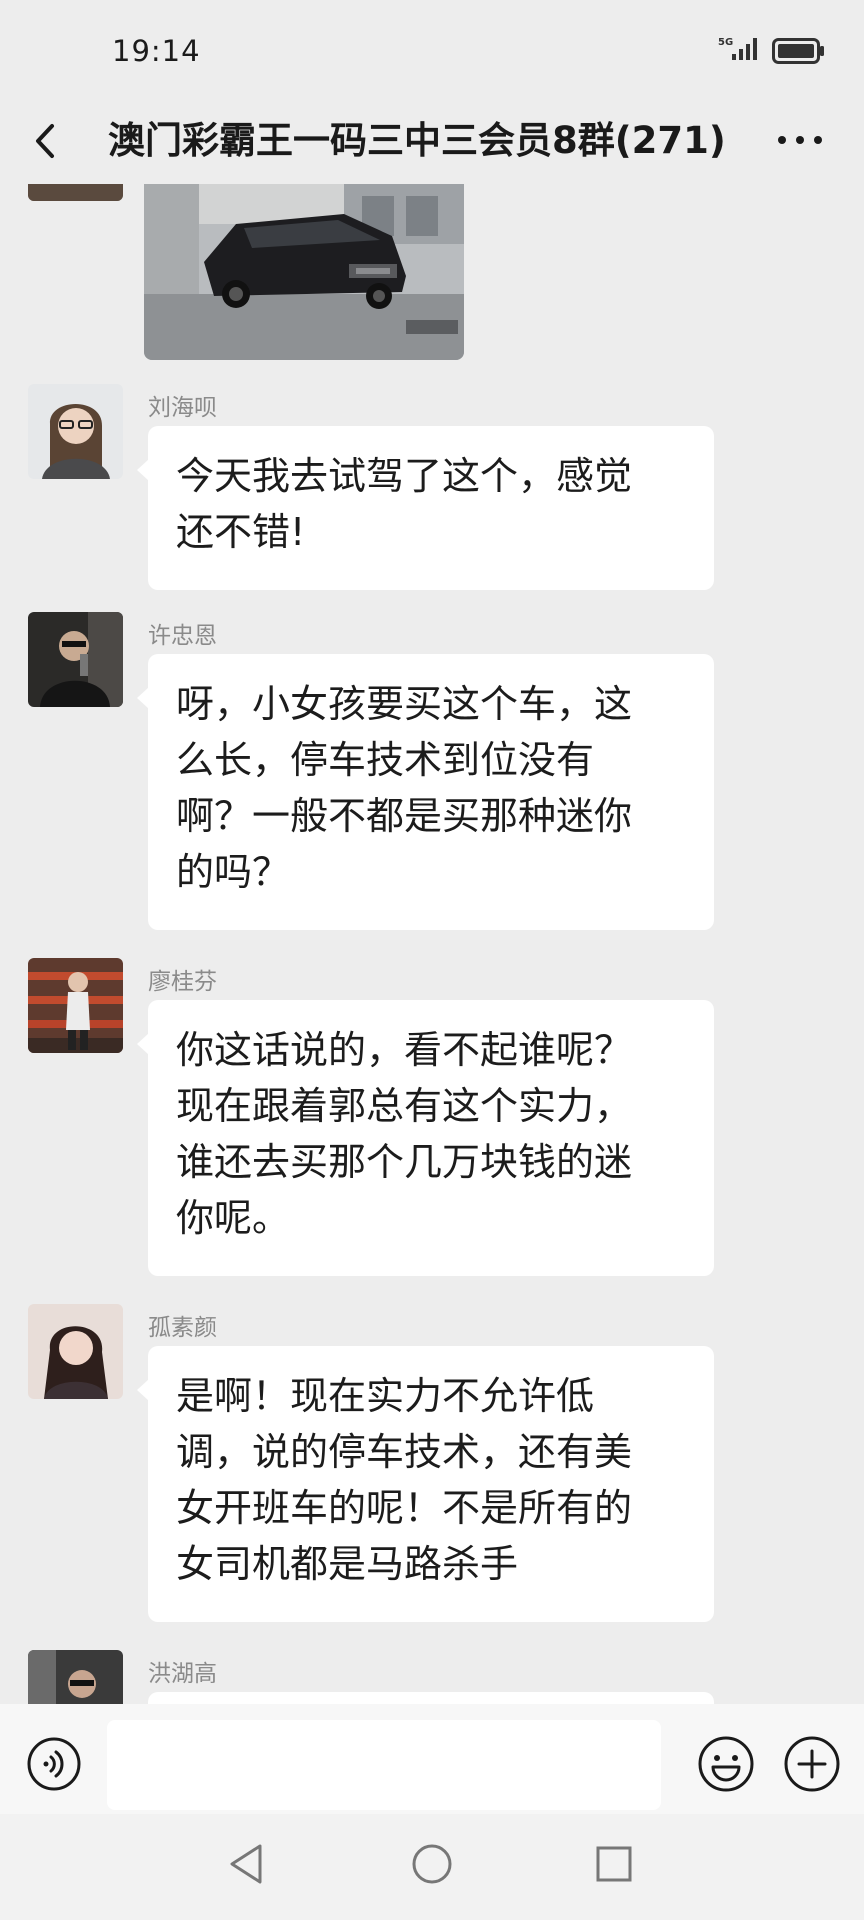 Image resolution: width=864 pixels, height=1920 pixels. I want to click on group-title: 澳门彩霸王一码三中三会员8群(271), so click(417, 140).